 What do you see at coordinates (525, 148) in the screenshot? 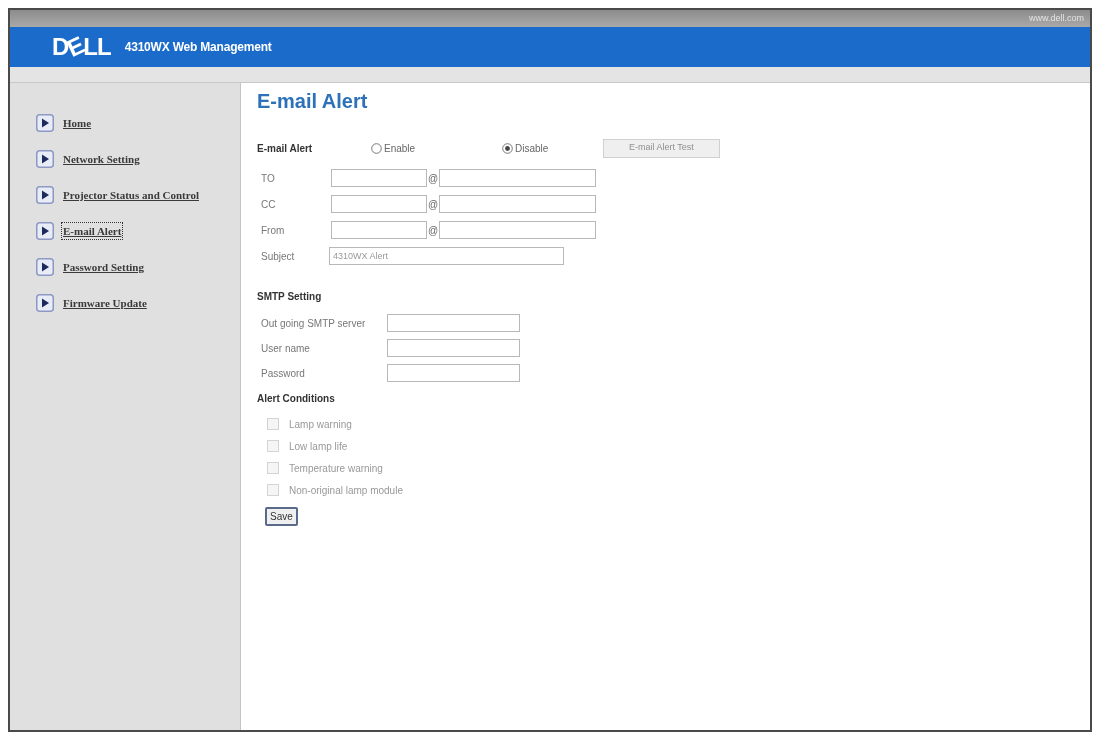
I see `radio-option: Disable` at bounding box center [525, 148].